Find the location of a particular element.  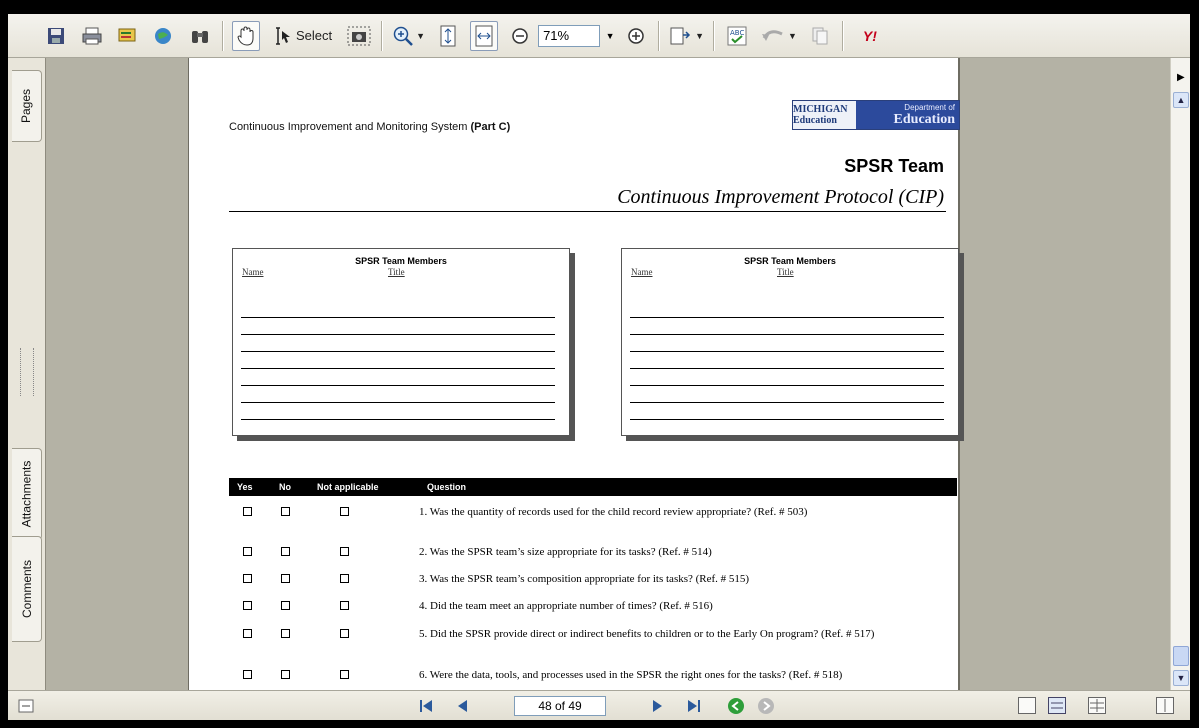

hand-tool-icon is located at coordinates (245, 35).